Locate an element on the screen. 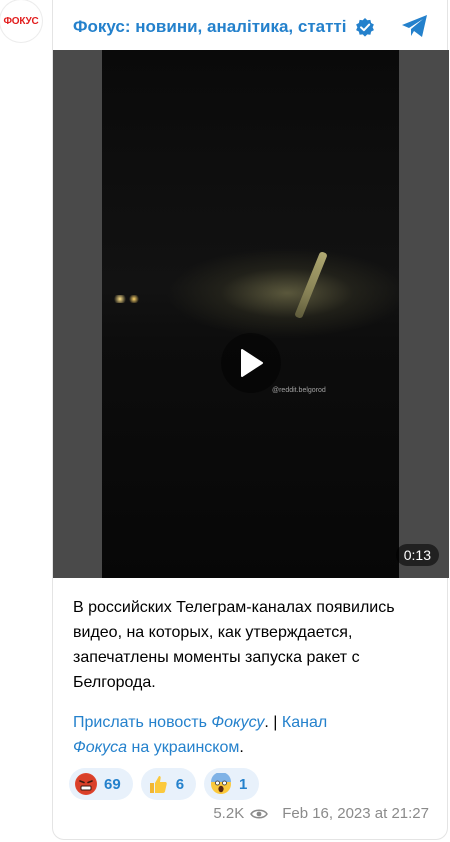 The width and height of the screenshot is (450, 842). reaction-screaming: 1 is located at coordinates (232, 784).